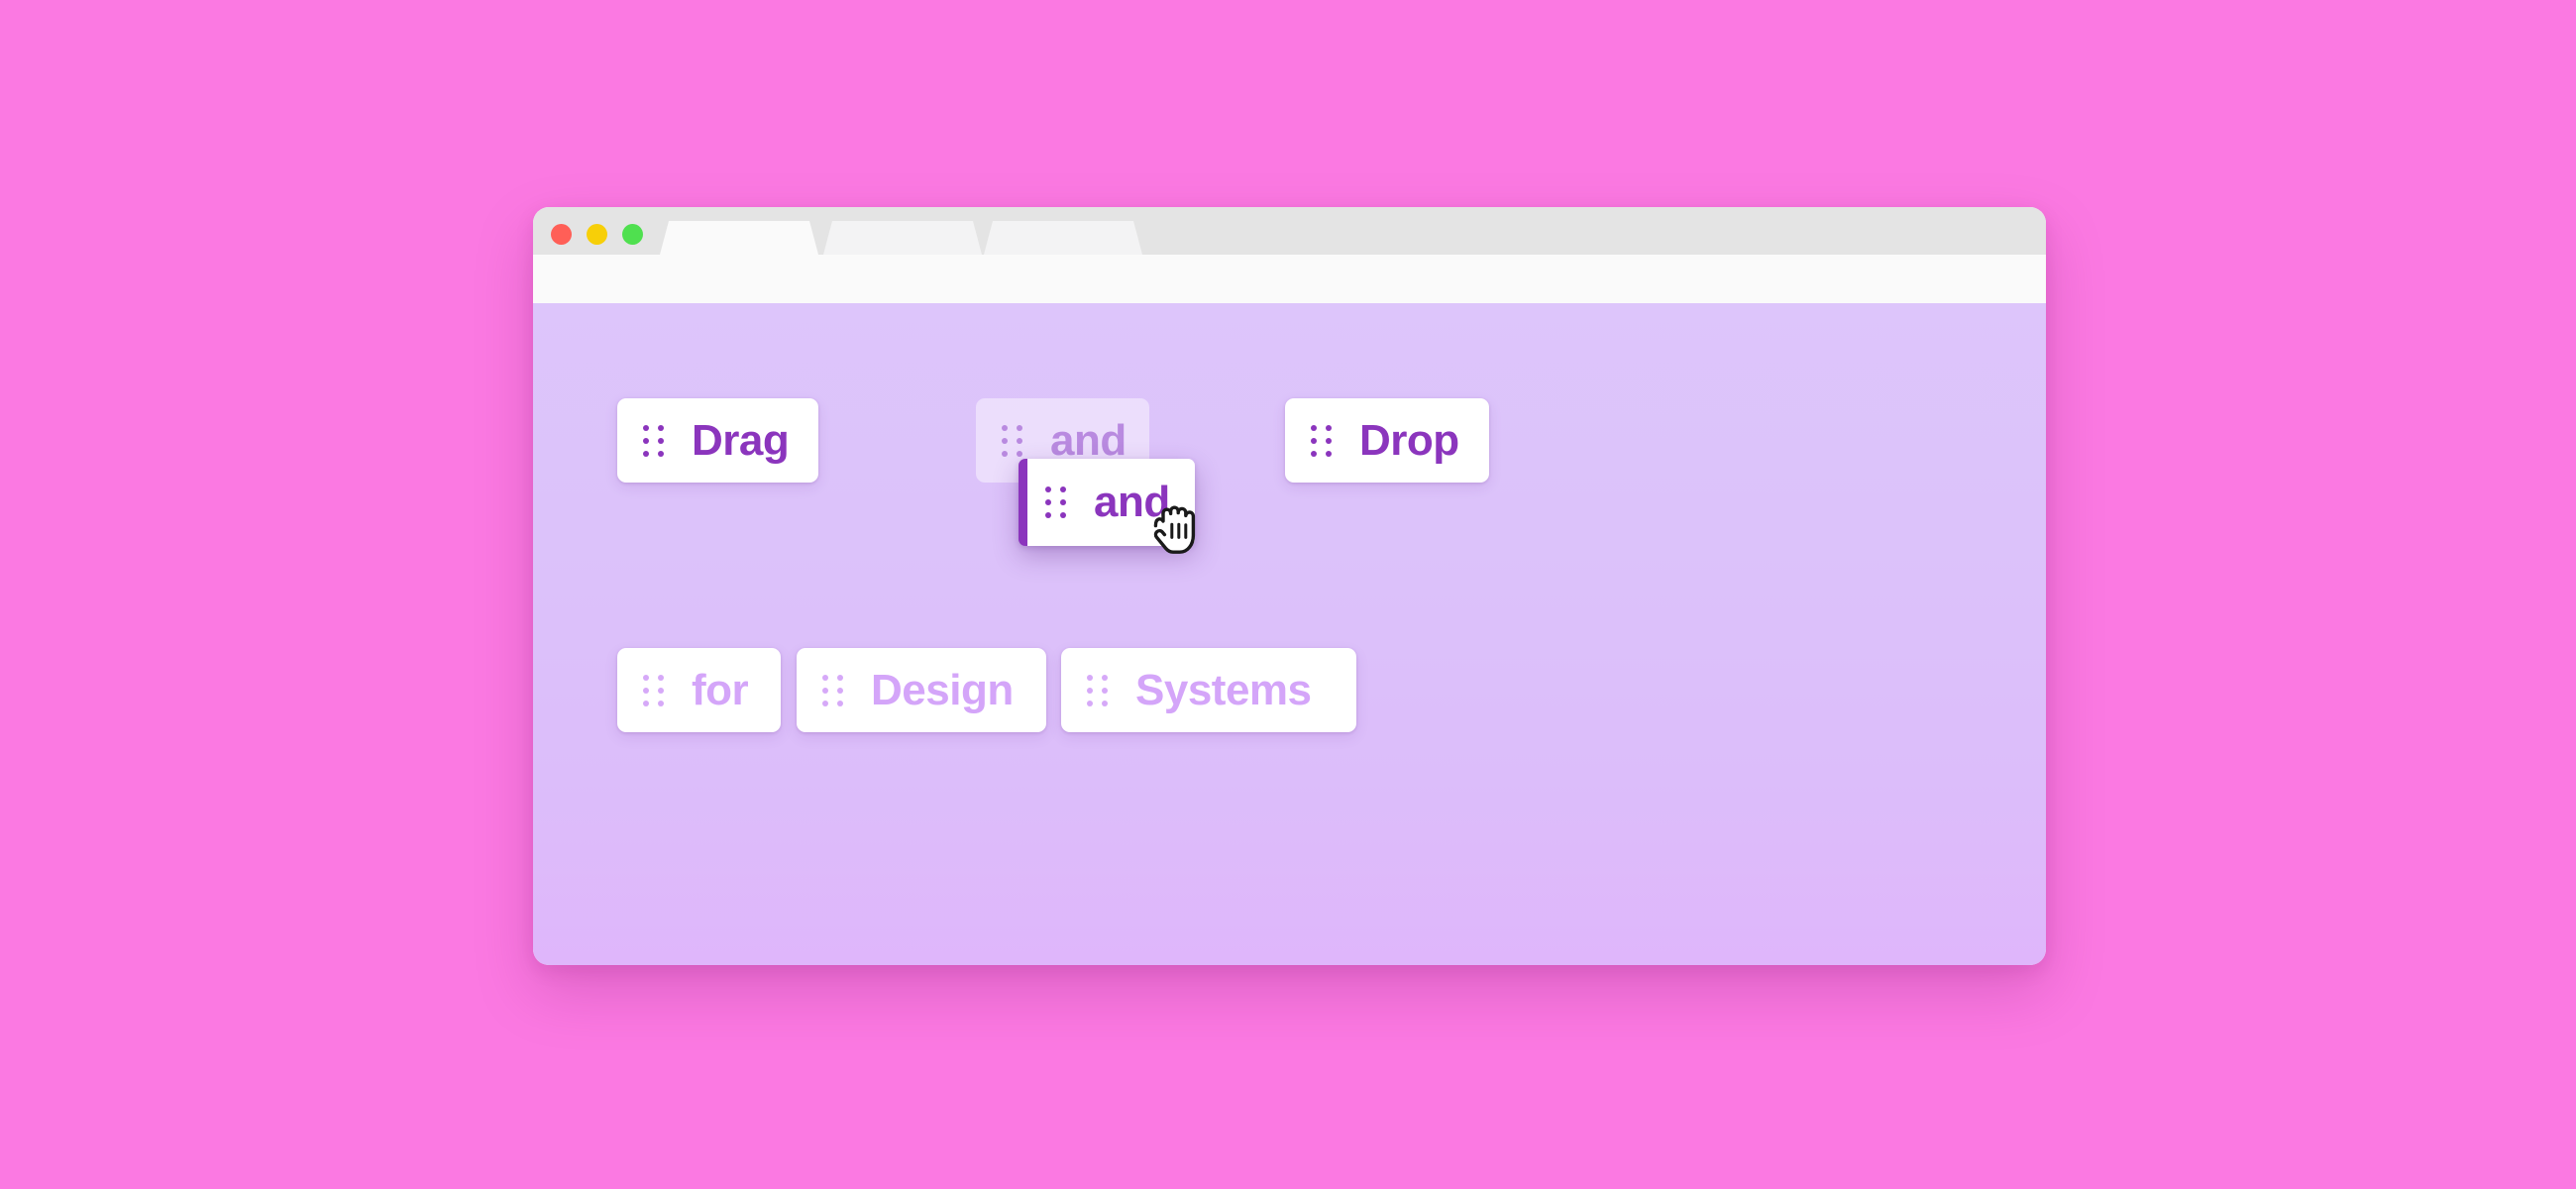 This screenshot has width=2576, height=1189. I want to click on browser-tabstrip, so click(902, 238).